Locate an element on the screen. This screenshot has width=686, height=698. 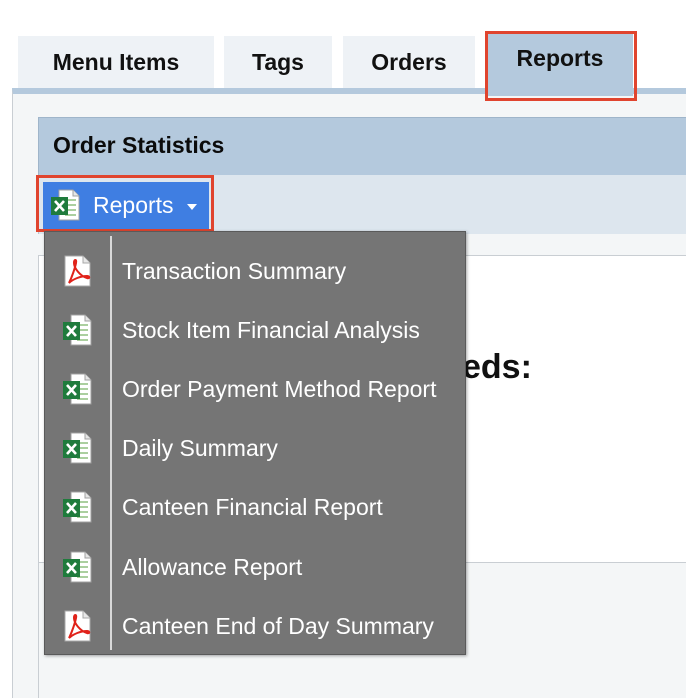
tab-reports-label: Reports is located at coordinates (560, 58).